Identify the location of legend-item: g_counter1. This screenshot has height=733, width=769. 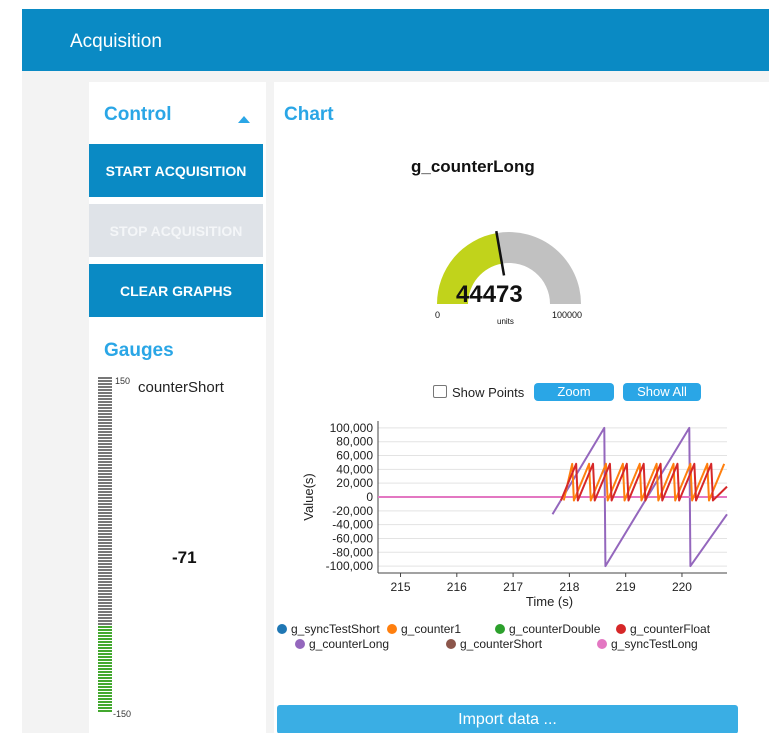
(424, 629).